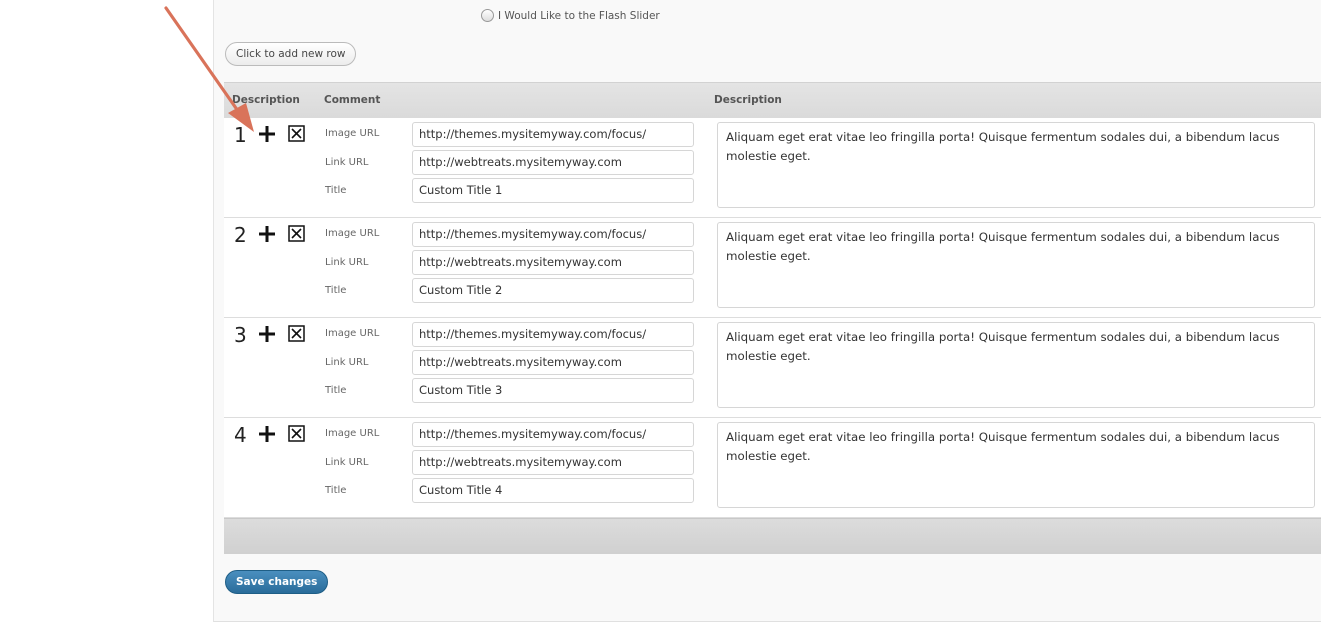 This screenshot has height=624, width=1321. Describe the element at coordinates (553, 290) in the screenshot. I see `title-input: Custom Title 2` at that location.